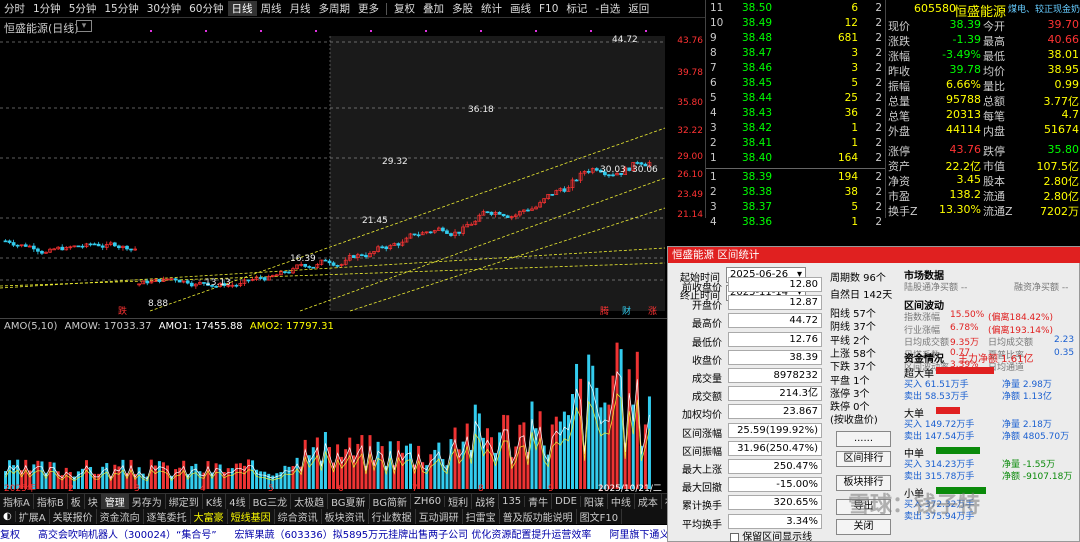 This screenshot has width=1080, height=542. I want to click on zone-extra: (偏离184.42%), so click(1021, 318).